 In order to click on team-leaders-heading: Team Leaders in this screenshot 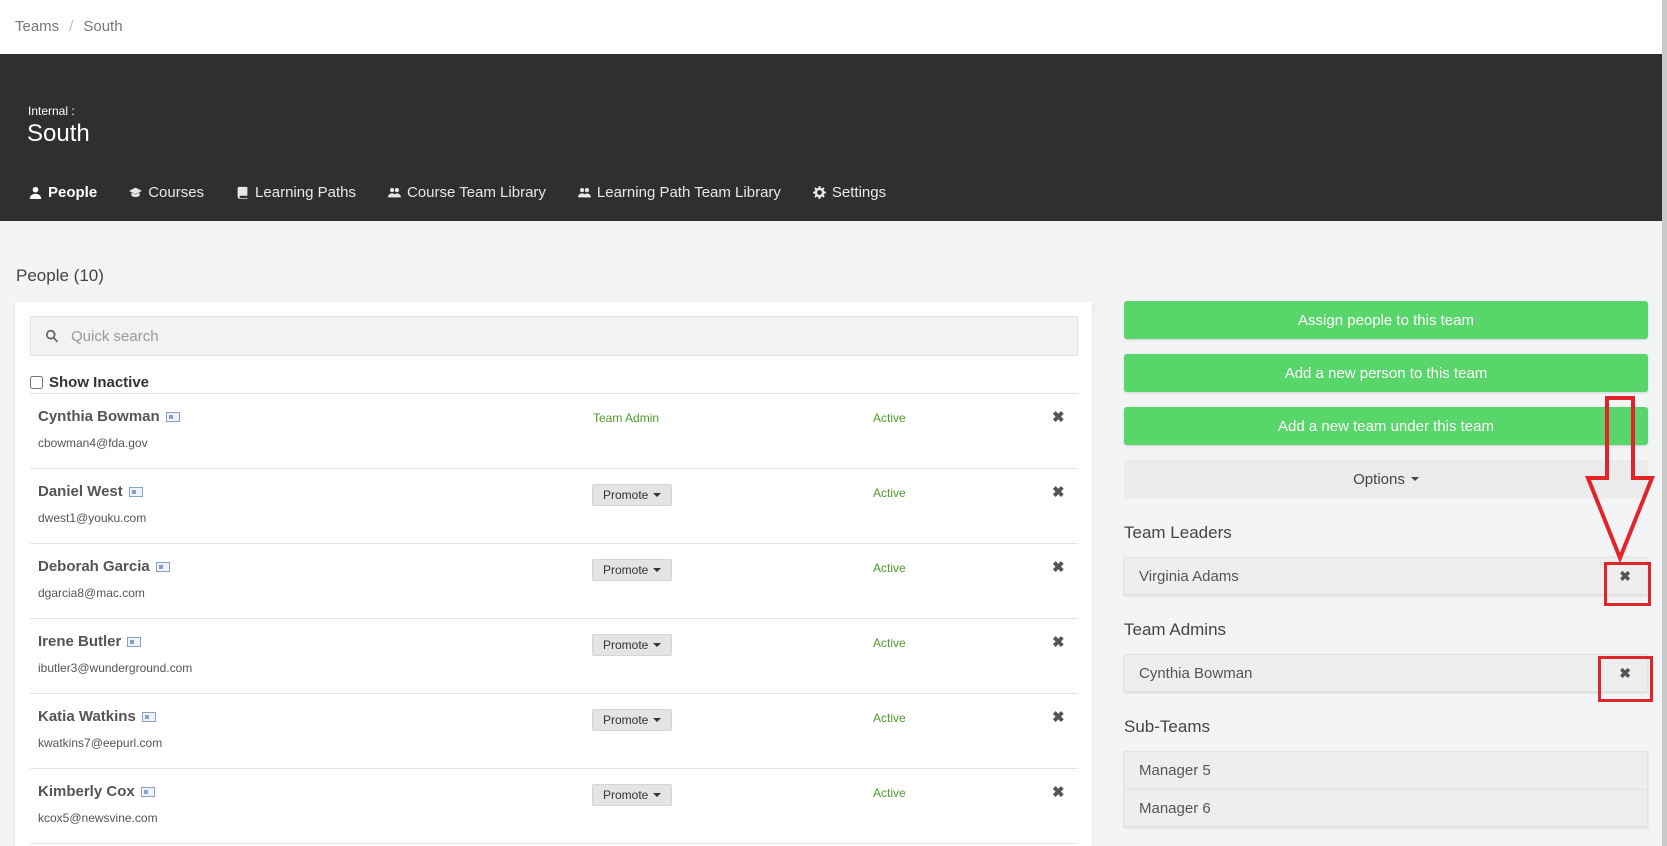, I will do `click(1178, 532)`.